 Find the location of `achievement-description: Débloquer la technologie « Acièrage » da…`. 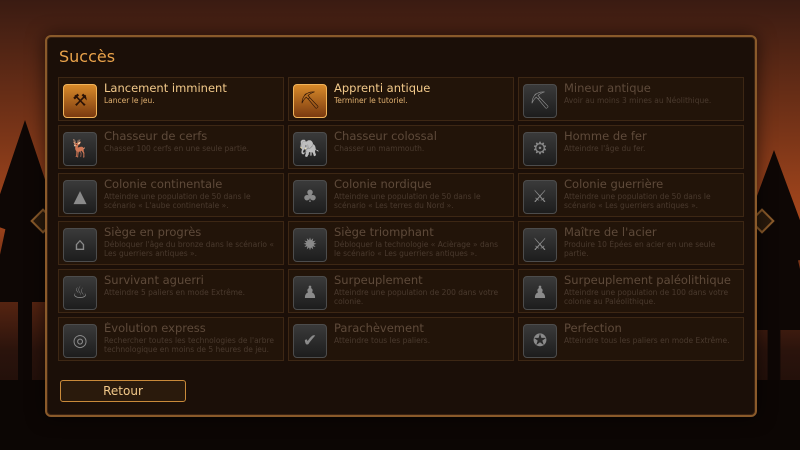

achievement-description: Débloquer la technologie « Acièrage » da… is located at coordinates (416, 249).